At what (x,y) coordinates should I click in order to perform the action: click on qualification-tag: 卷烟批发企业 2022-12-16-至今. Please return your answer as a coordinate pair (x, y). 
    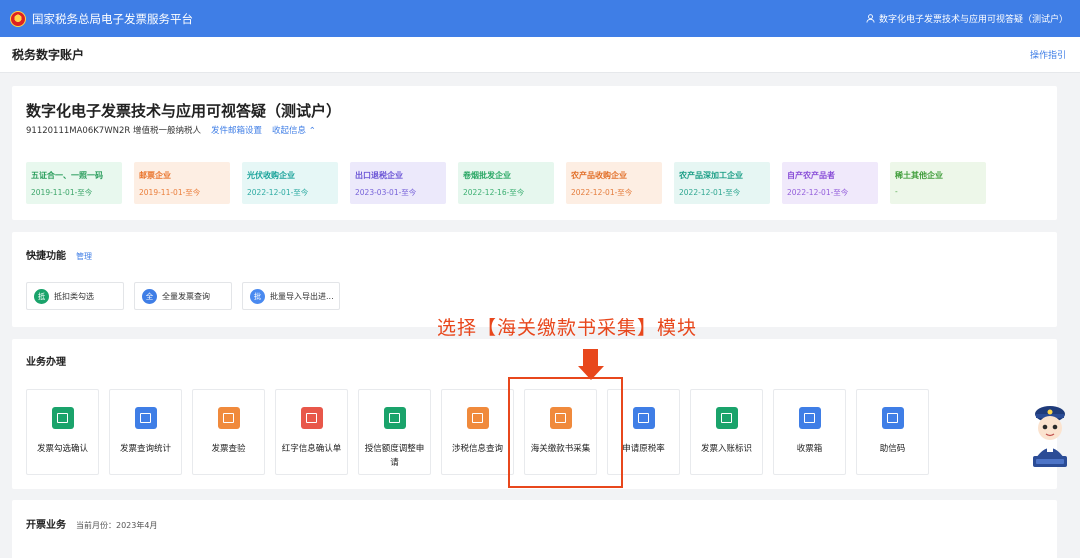
    Looking at the image, I should click on (506, 183).